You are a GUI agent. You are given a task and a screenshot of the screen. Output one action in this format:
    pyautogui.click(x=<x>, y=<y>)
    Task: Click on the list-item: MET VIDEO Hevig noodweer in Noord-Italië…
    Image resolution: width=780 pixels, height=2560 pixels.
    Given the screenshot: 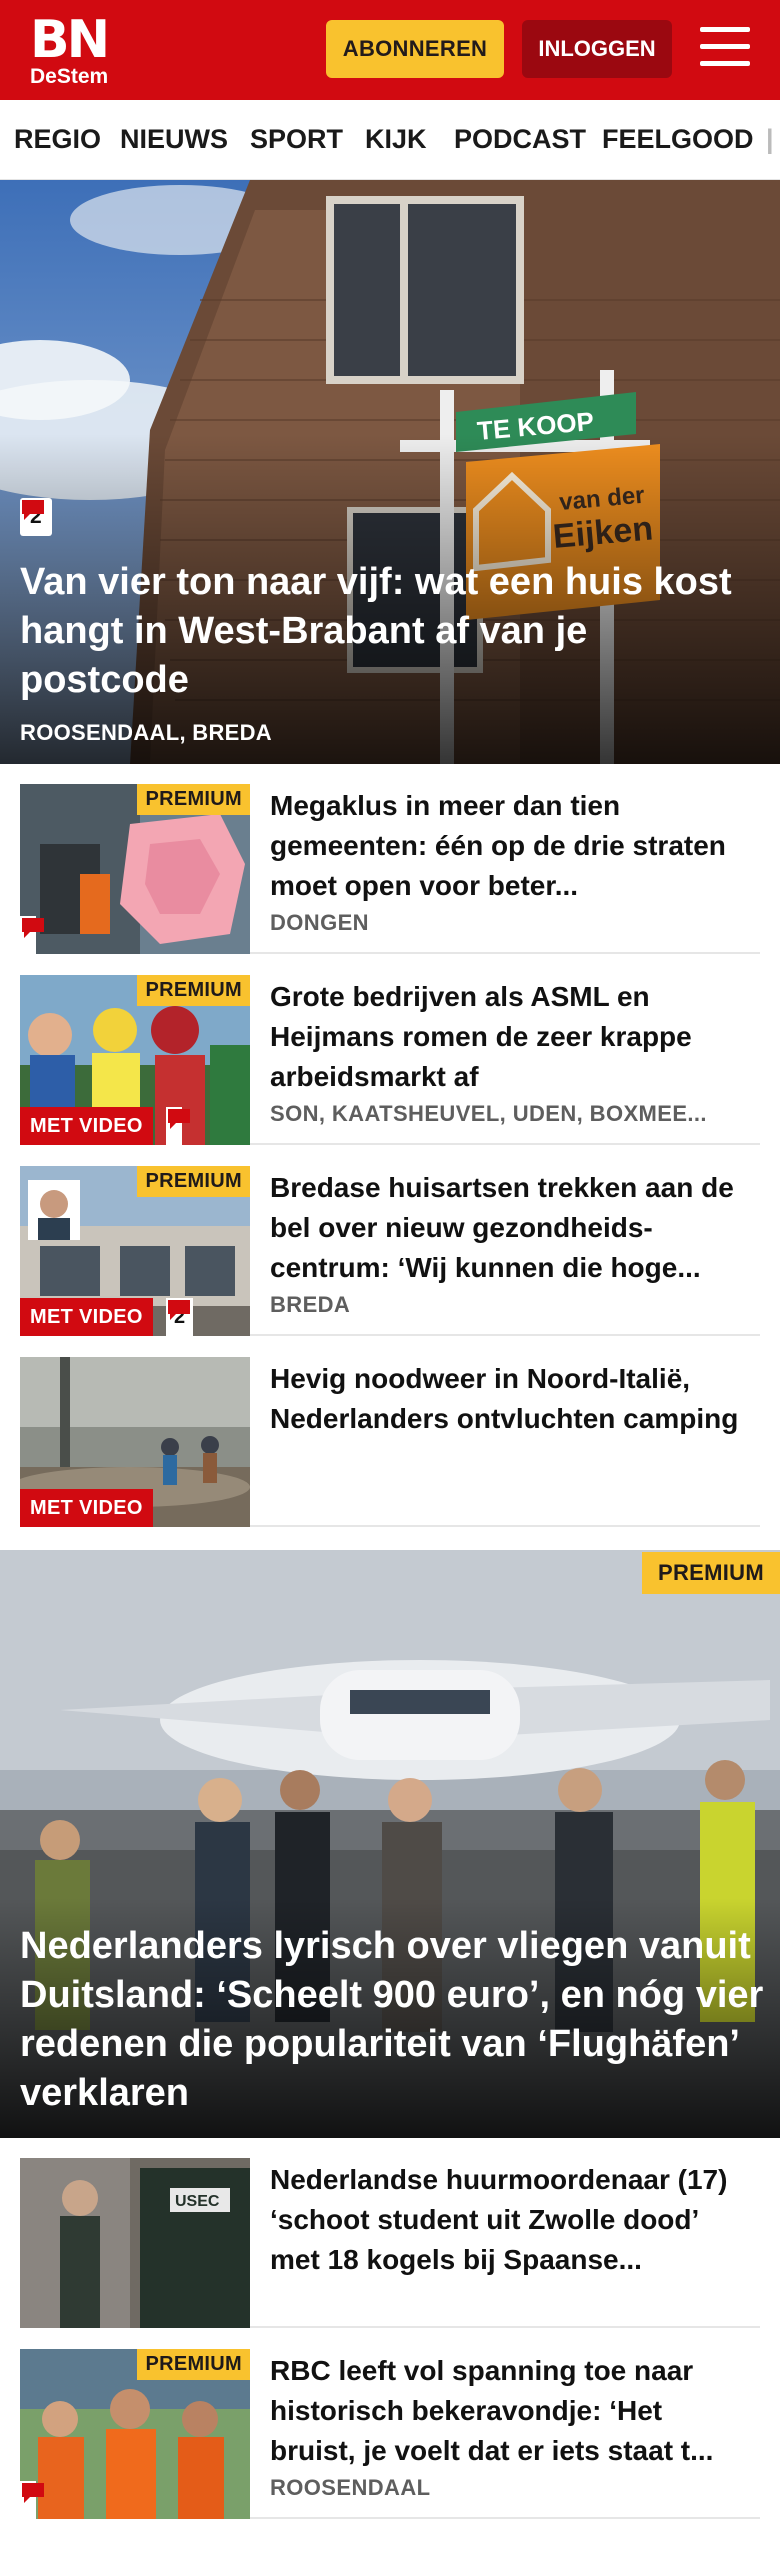 What is the action you would take?
    pyautogui.click(x=390, y=1432)
    